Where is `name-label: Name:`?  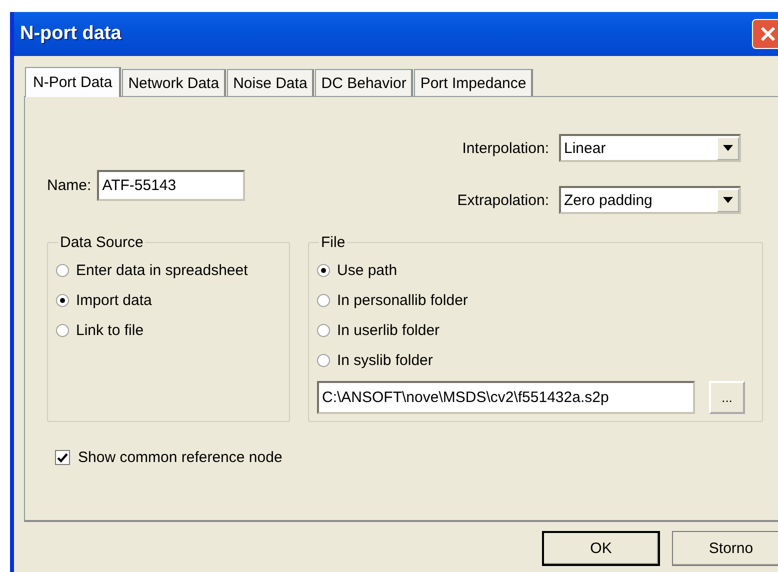
name-label: Name: is located at coordinates (69, 185).